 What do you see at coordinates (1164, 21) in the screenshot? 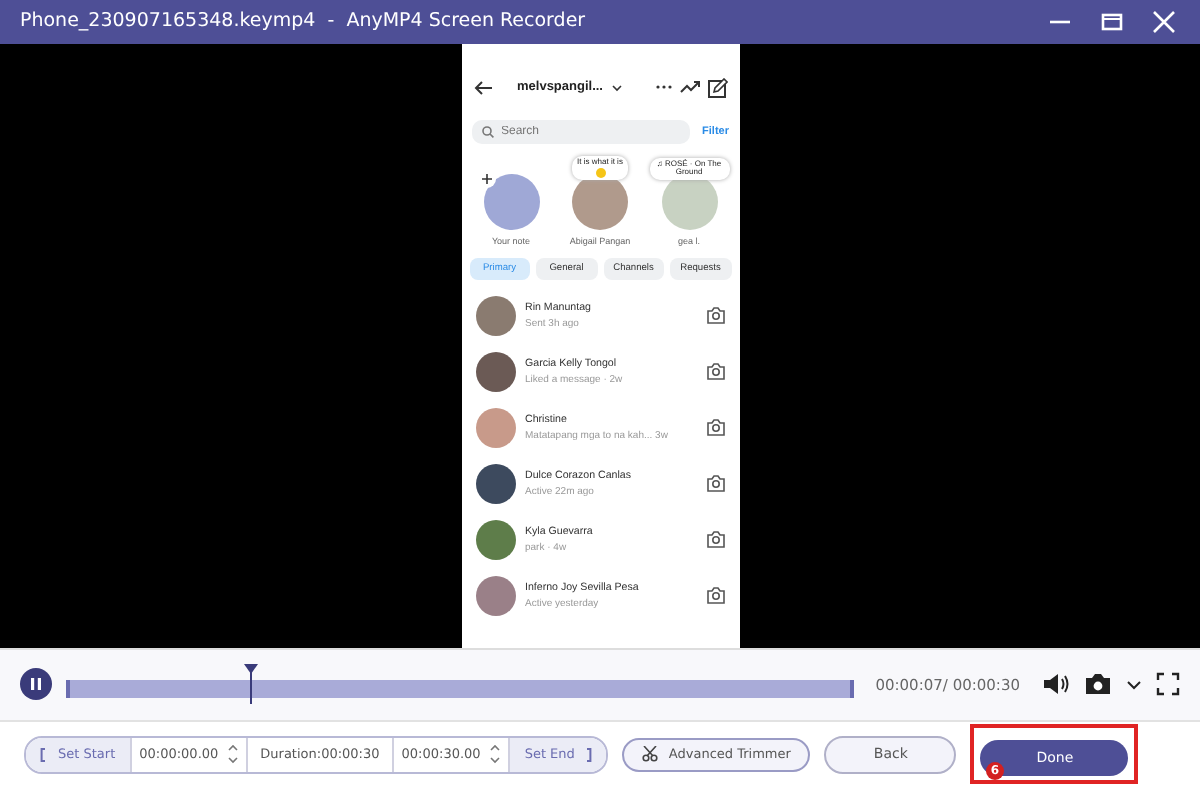
I see `close-icon` at bounding box center [1164, 21].